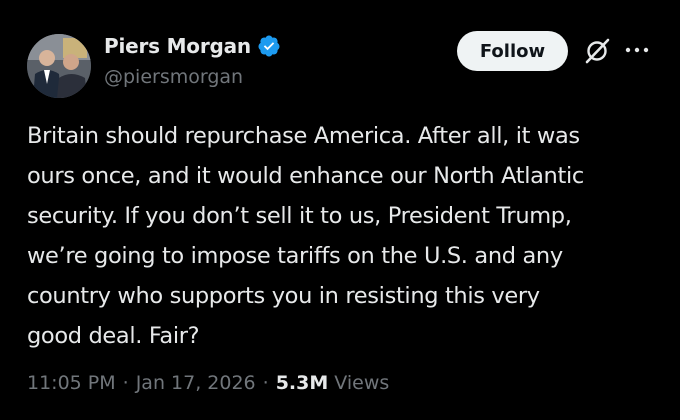  What do you see at coordinates (177, 46) in the screenshot?
I see `author-name: Piers Morgan` at bounding box center [177, 46].